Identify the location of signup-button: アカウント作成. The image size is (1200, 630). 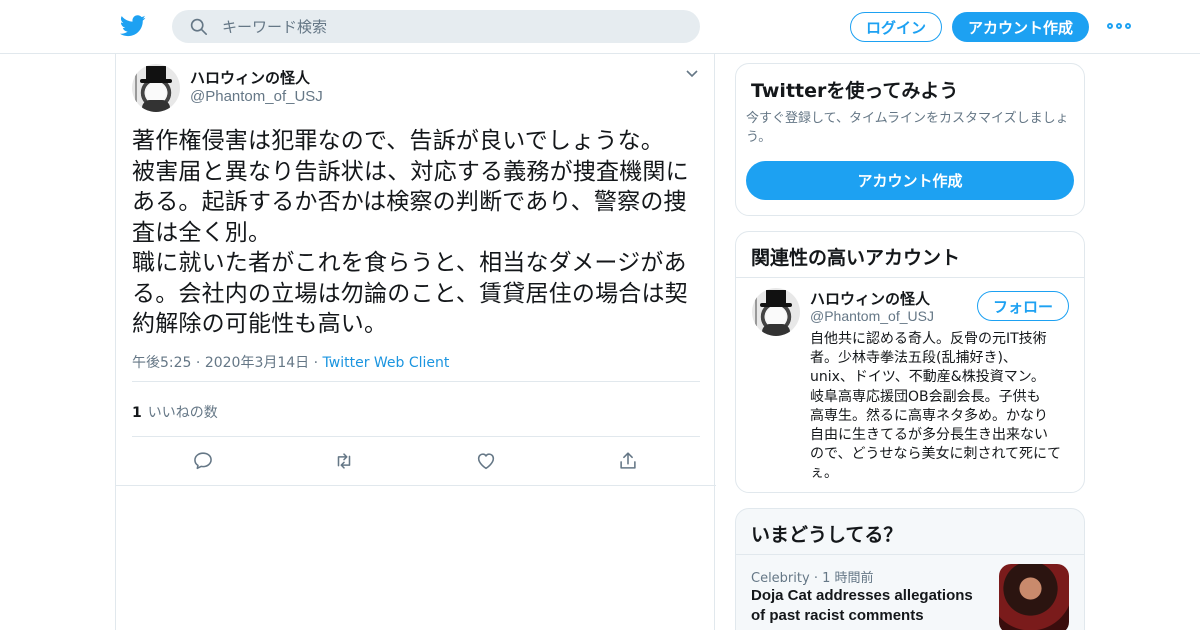
(1020, 27).